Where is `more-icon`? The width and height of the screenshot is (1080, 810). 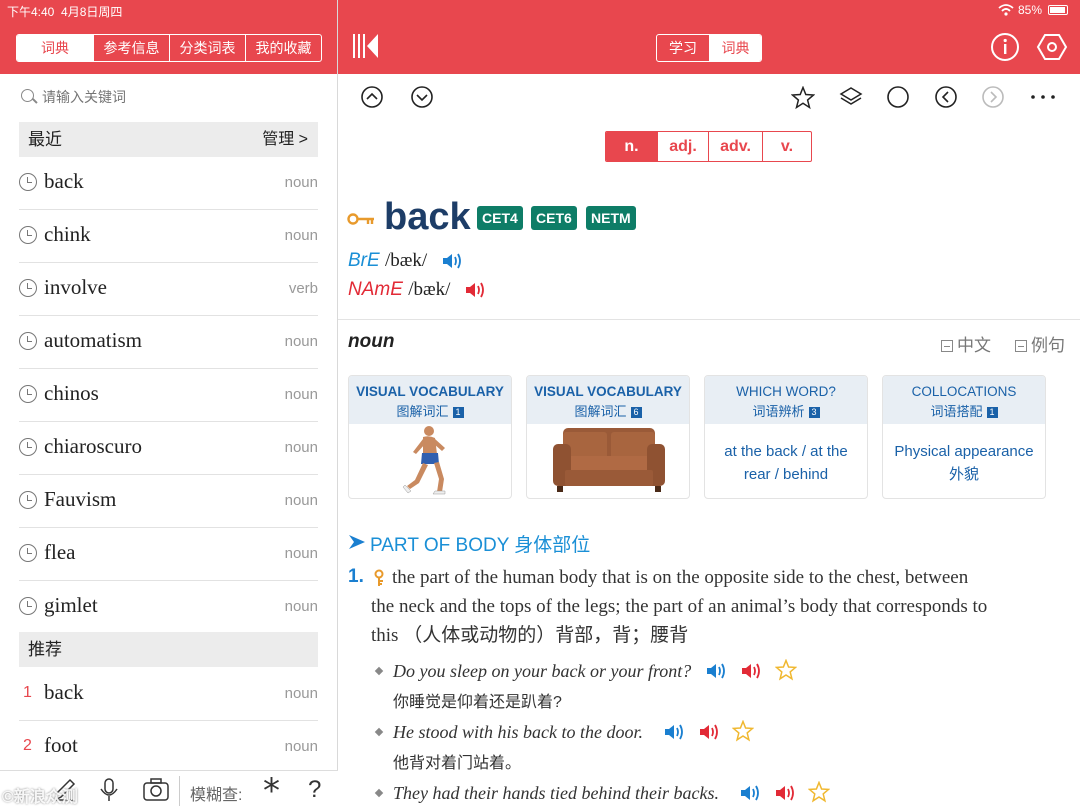 more-icon is located at coordinates (1043, 97).